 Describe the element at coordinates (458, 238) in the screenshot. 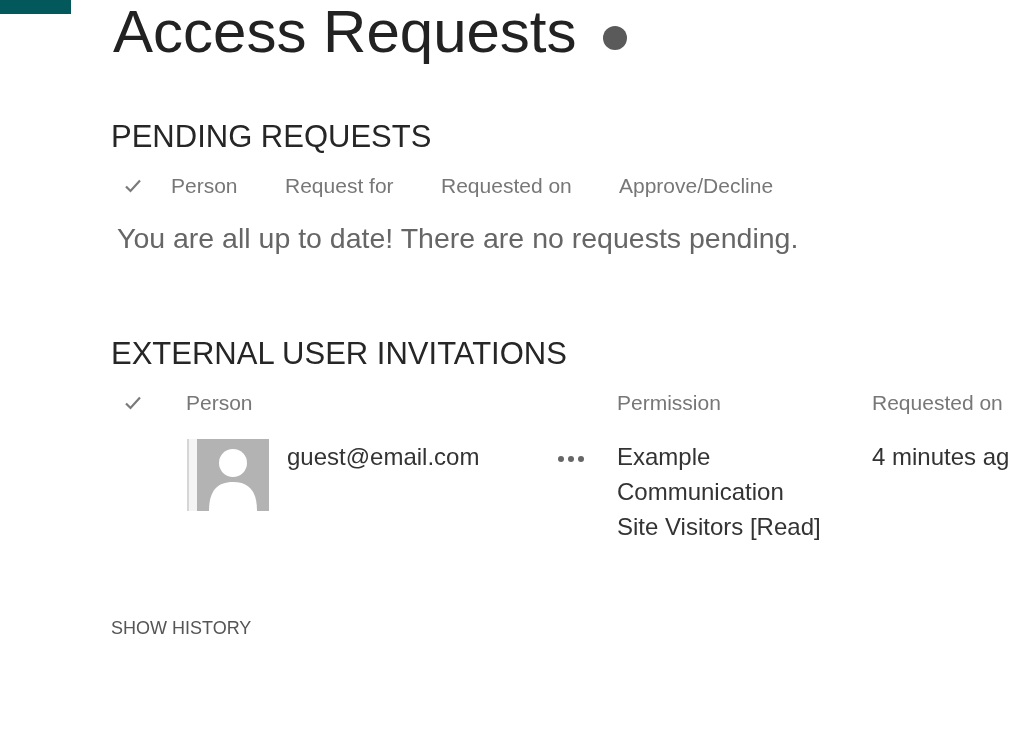

I see `empty-message: You are all up to date! There are no requests pending.` at that location.